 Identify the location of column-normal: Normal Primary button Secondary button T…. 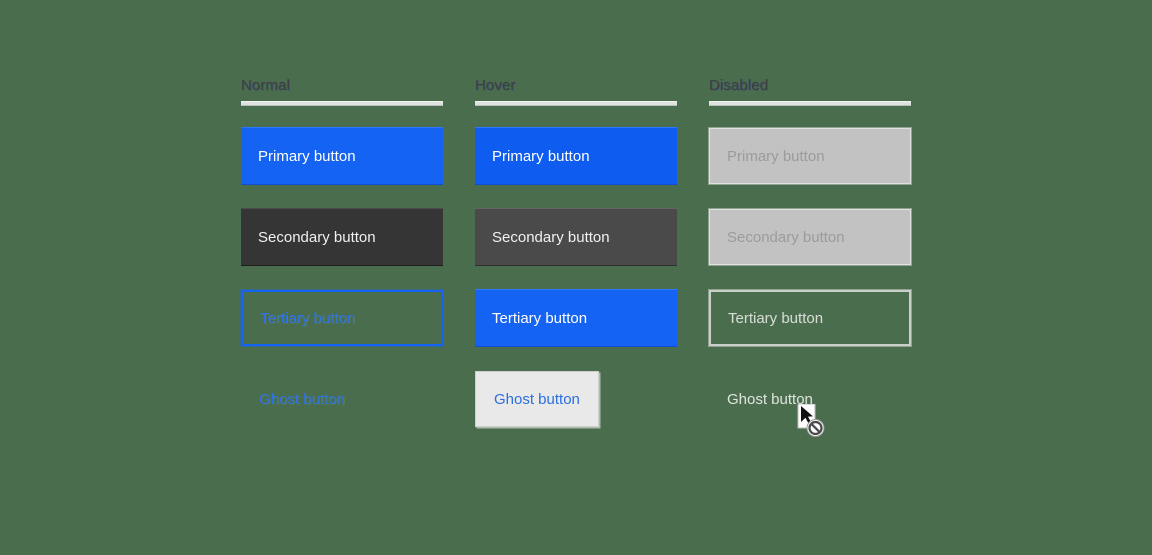
(342, 265).